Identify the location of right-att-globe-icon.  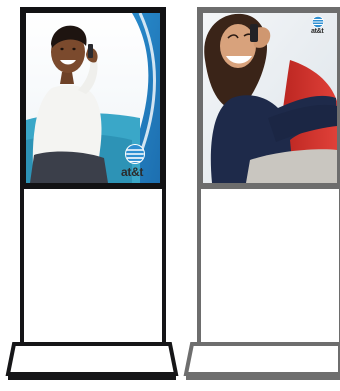
(318, 22).